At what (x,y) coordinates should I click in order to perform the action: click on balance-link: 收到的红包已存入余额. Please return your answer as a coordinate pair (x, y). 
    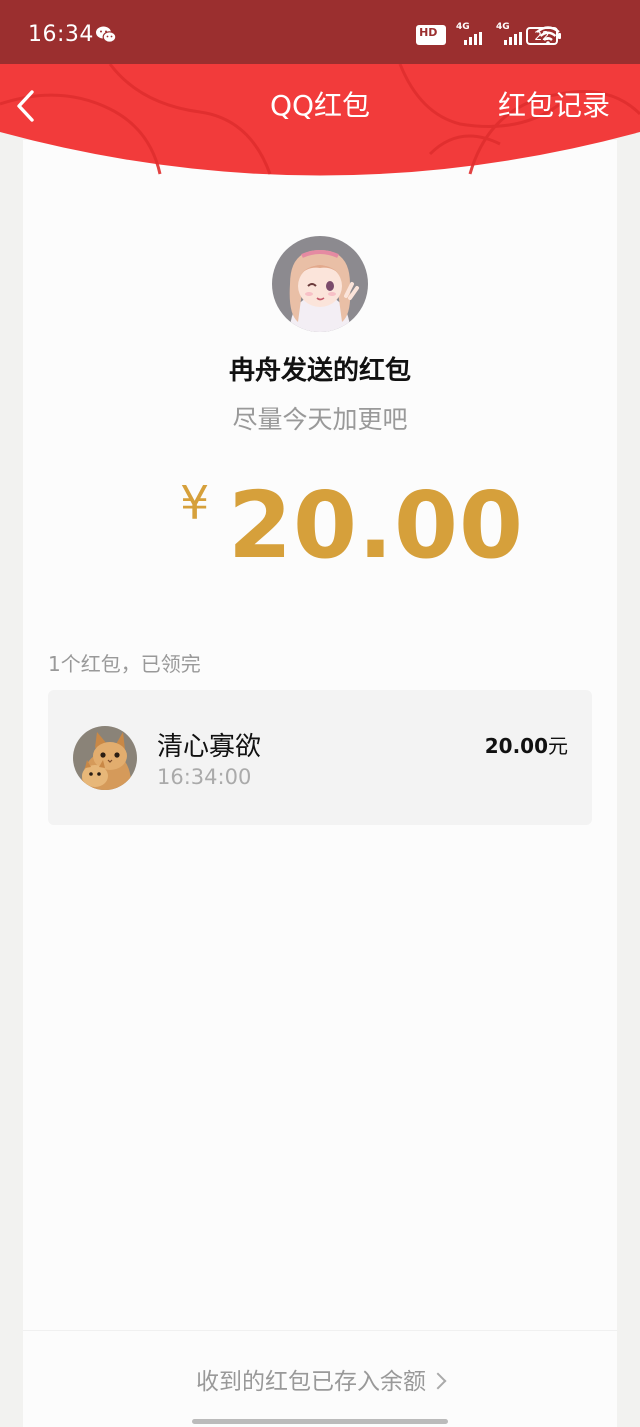
    Looking at the image, I should click on (320, 1379).